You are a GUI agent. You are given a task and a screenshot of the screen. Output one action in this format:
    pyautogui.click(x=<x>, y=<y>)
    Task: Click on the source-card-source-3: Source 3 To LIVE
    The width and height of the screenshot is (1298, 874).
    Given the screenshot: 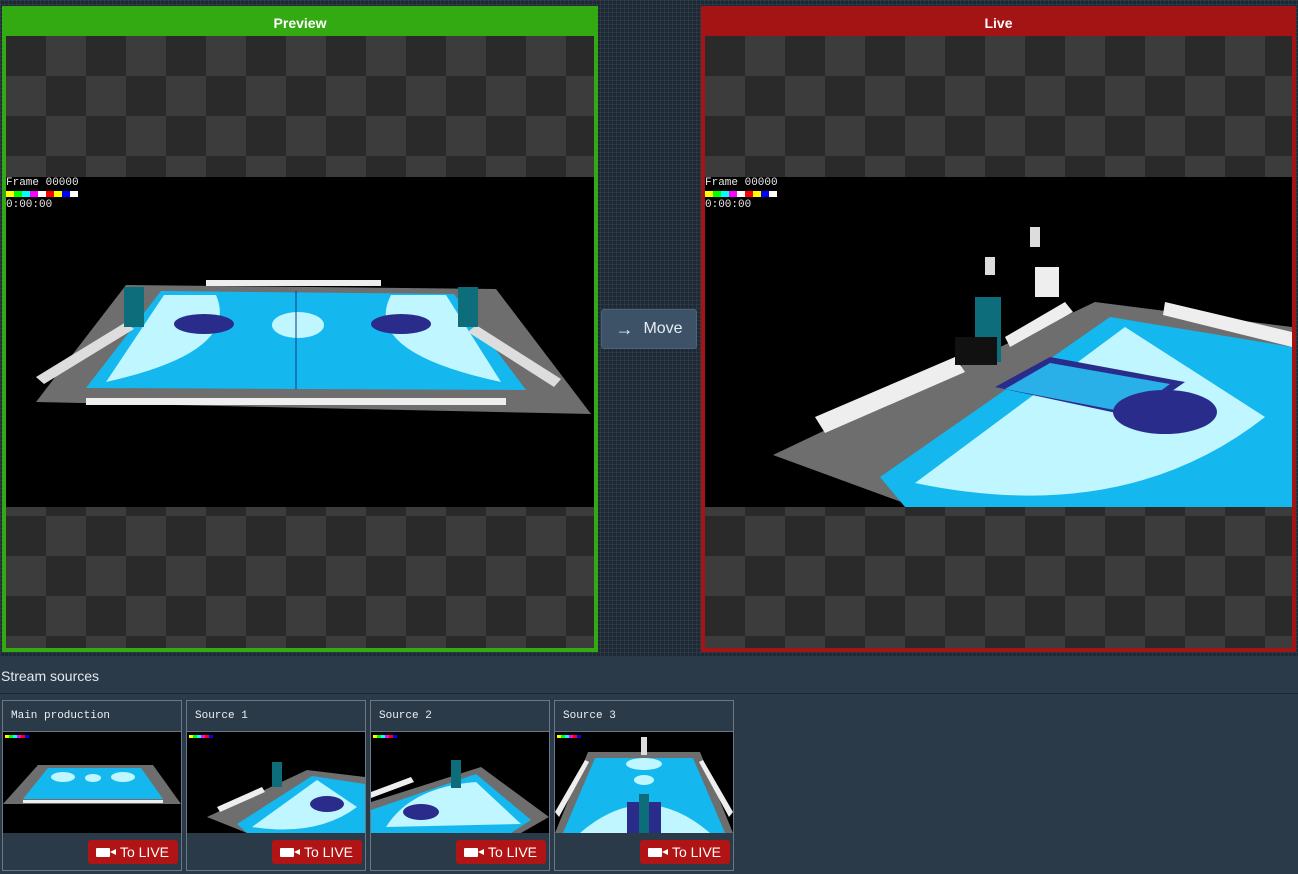 What is the action you would take?
    pyautogui.click(x=644, y=785)
    